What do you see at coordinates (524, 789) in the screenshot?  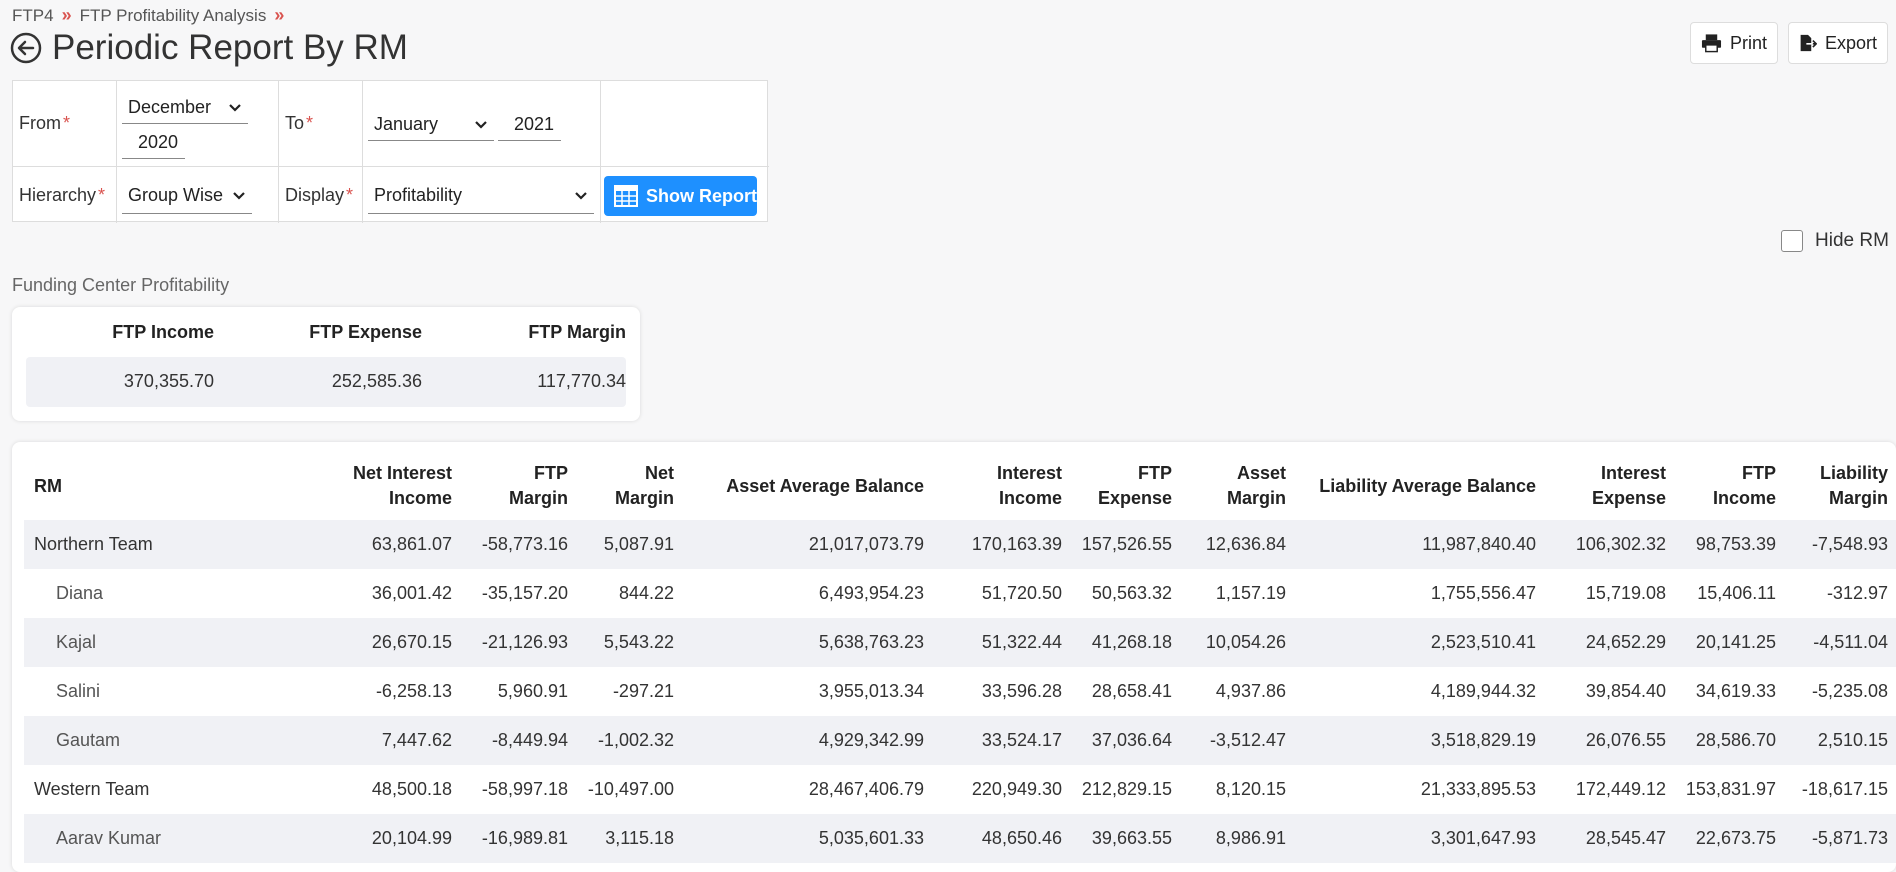 I see `table-cell: -58,997.18` at bounding box center [524, 789].